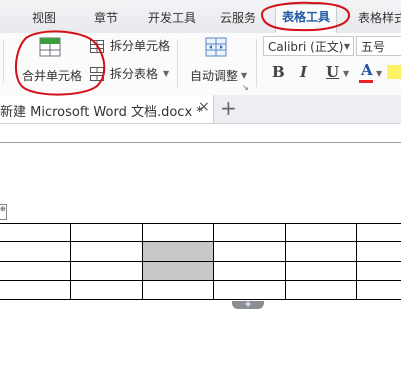 This screenshot has width=401, height=387. I want to click on italic-button: I, so click(303, 72).